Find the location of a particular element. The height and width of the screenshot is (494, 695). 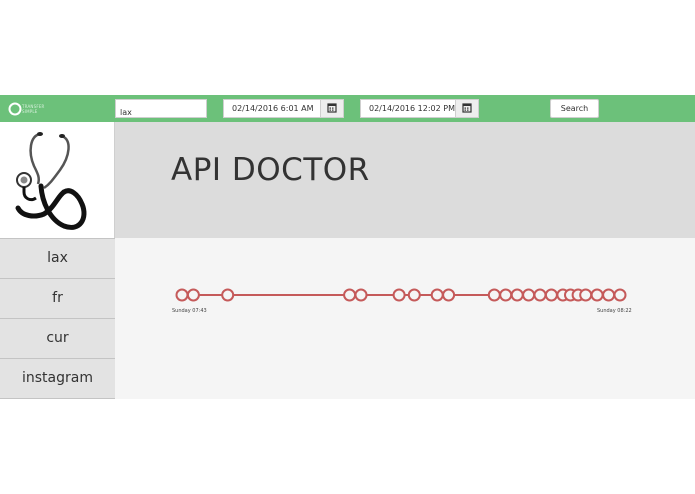

sidebar-item-label: fr is located at coordinates (57, 298).